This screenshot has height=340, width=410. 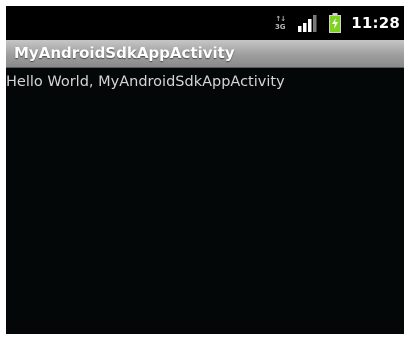 I want to click on network-type-label: 3G, so click(x=280, y=27).